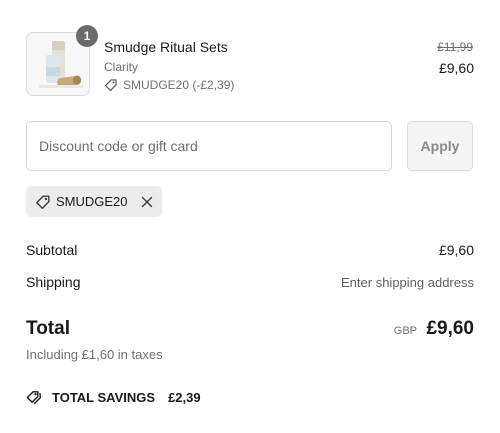 Image resolution: width=500 pixels, height=433 pixels. Describe the element at coordinates (52, 250) in the screenshot. I see `subtotal-label: Subtotal` at that location.